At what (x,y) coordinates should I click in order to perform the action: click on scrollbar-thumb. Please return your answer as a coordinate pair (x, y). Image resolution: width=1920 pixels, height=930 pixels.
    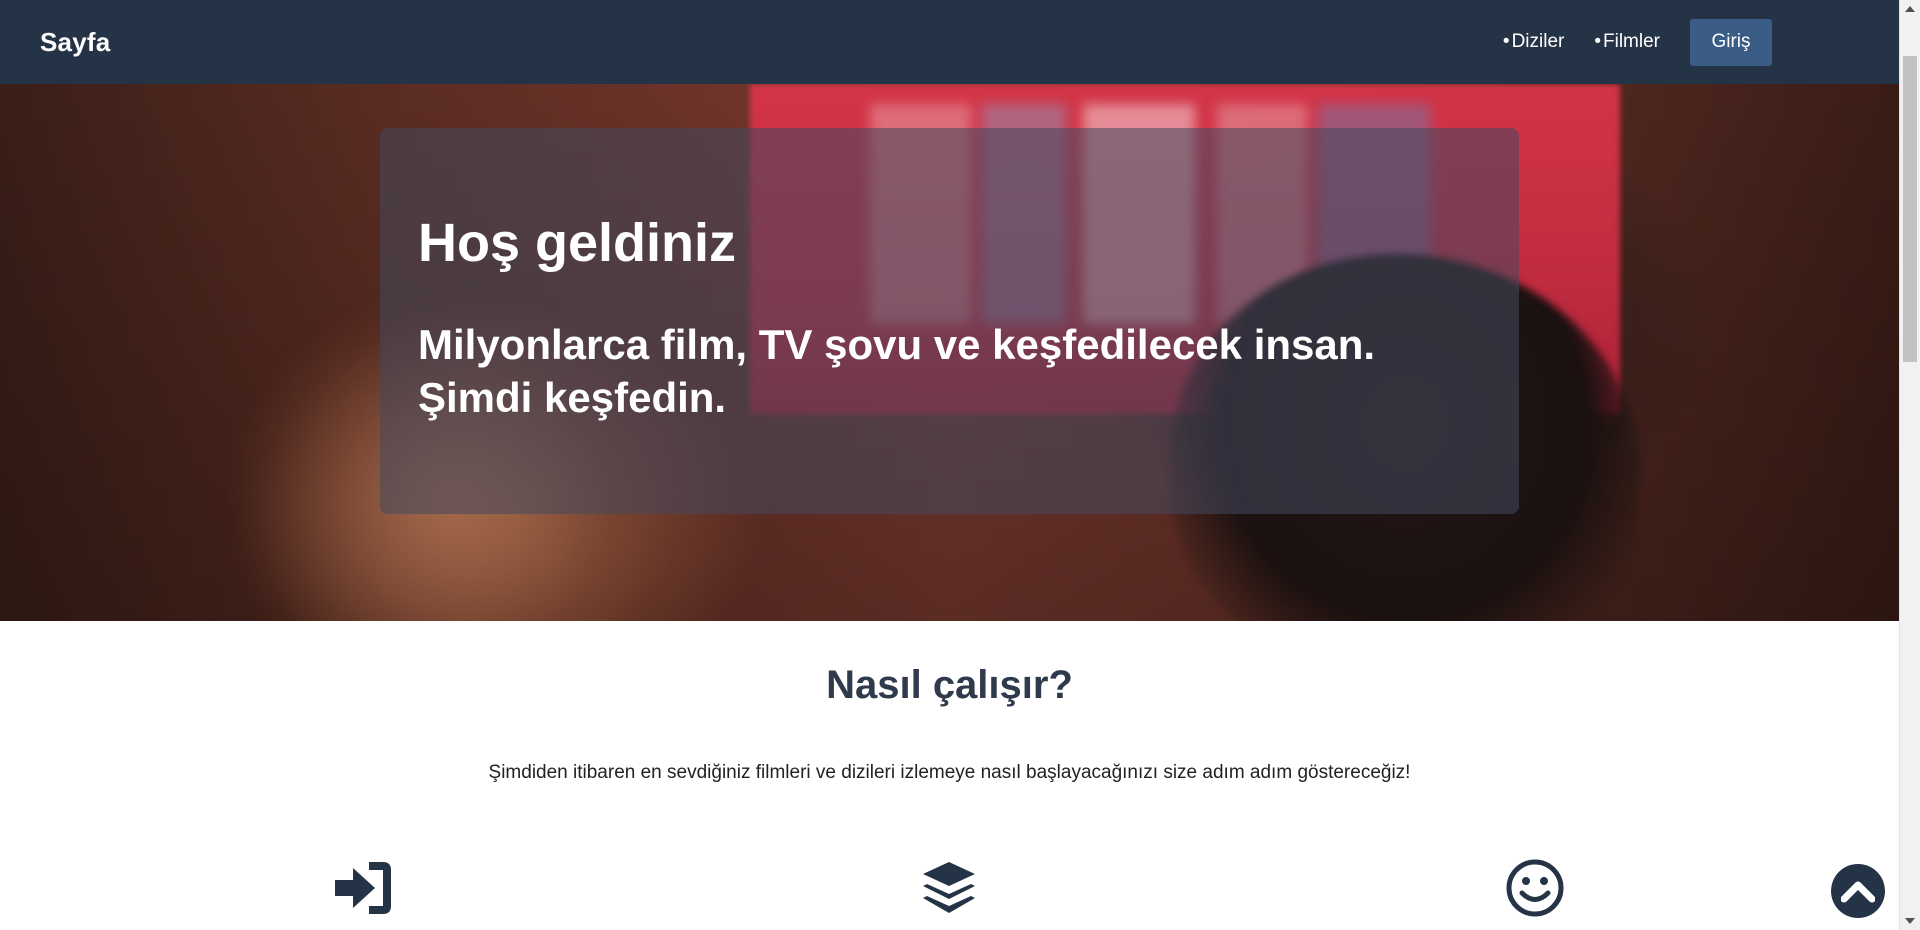
    Looking at the image, I should click on (1910, 209).